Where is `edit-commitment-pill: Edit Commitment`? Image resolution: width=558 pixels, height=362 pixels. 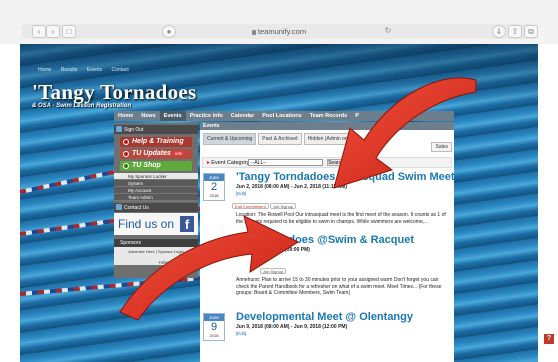 edit-commitment-pill: Edit Commitment is located at coordinates (250, 206).